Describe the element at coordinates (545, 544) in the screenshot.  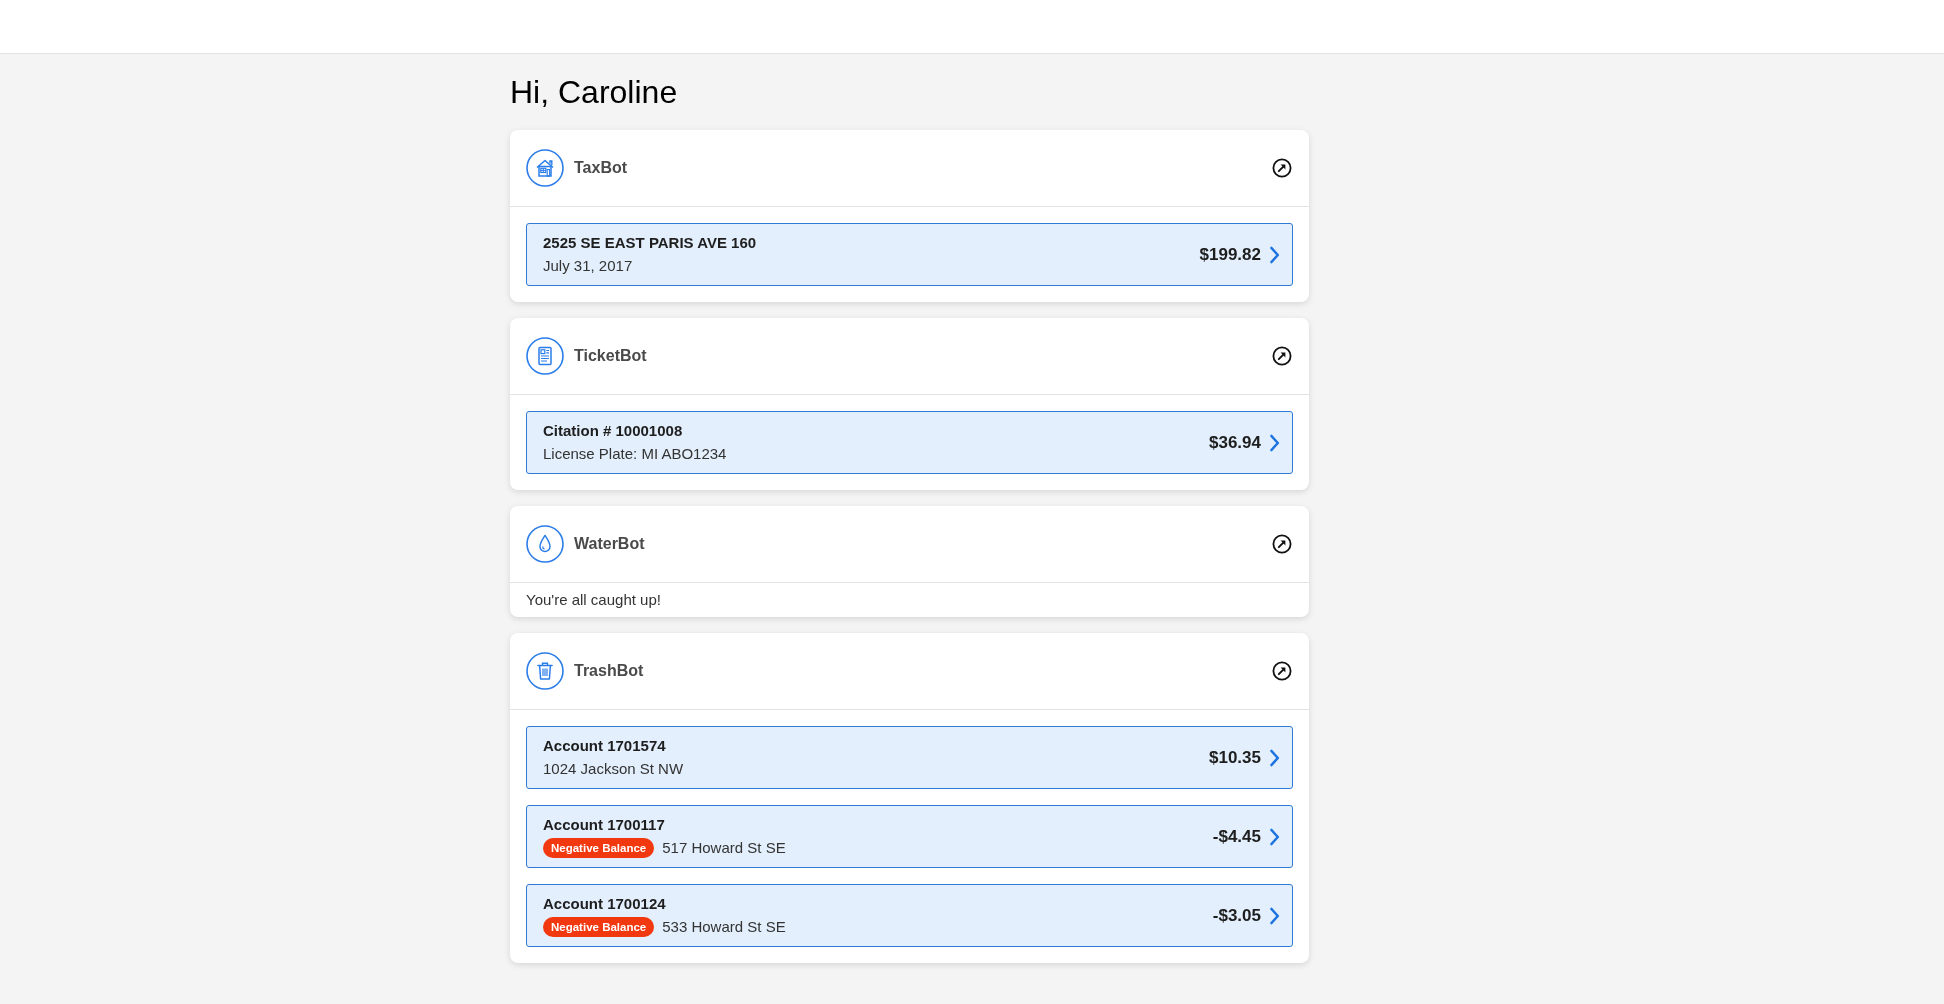
I see `water-drop-icon` at that location.